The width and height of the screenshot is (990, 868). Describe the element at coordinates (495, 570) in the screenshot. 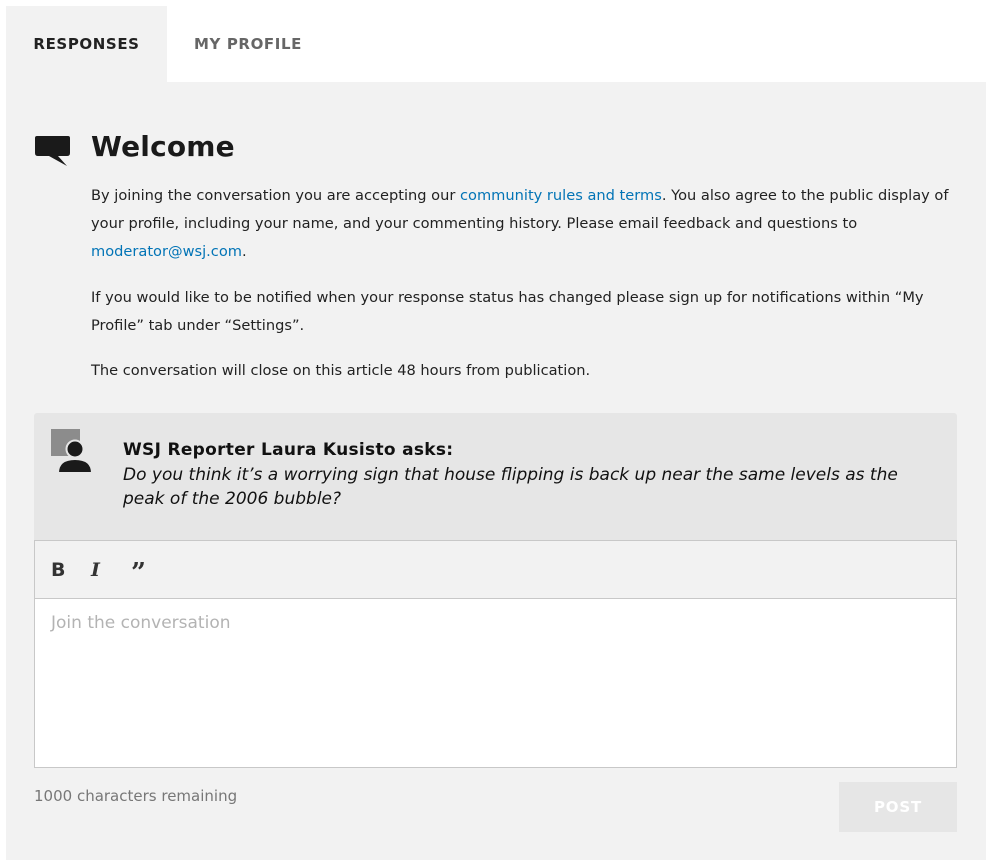

I see `editor-toolbar: B I ”` at that location.